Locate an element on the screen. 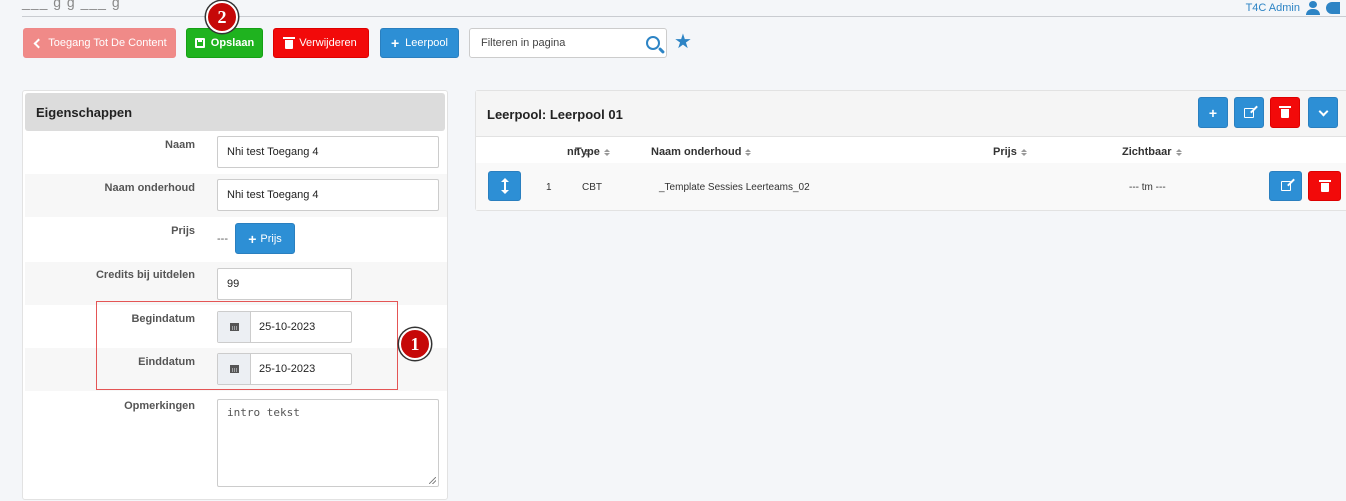 This screenshot has height=501, width=1346. page-filter is located at coordinates (568, 43).